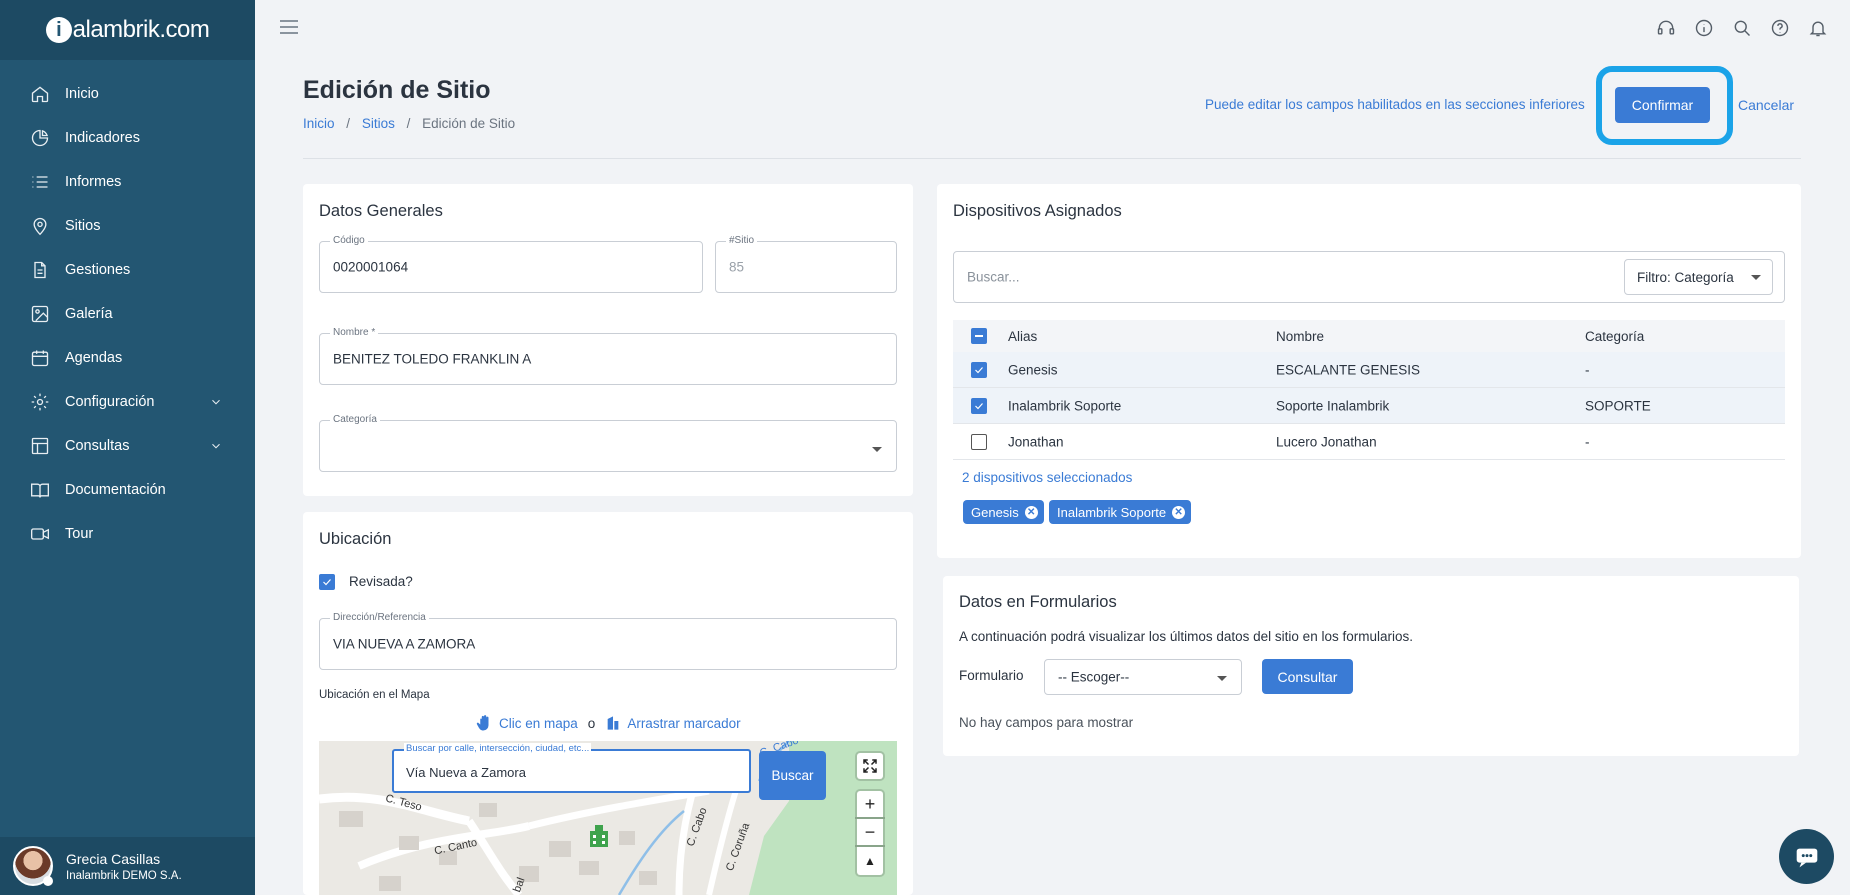 The height and width of the screenshot is (895, 1850). I want to click on sidebar-item-label: Galería, so click(89, 314).